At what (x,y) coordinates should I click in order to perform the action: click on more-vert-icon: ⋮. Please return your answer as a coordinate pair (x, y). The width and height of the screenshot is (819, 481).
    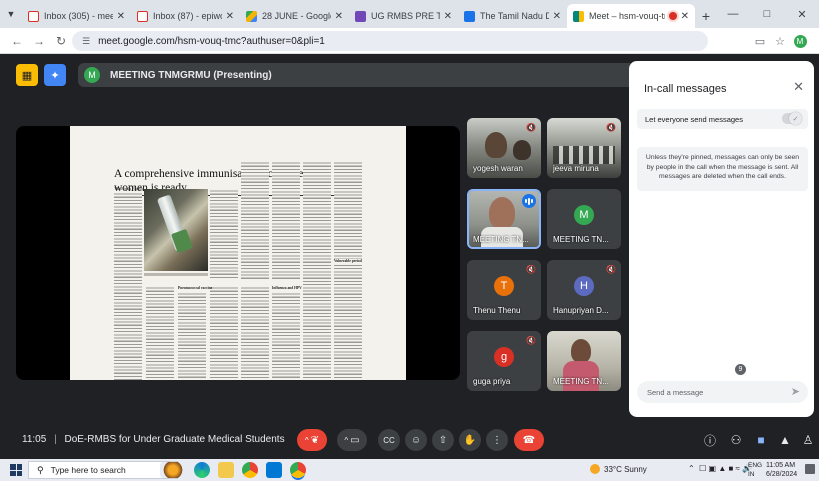
    Looking at the image, I should click on (497, 440).